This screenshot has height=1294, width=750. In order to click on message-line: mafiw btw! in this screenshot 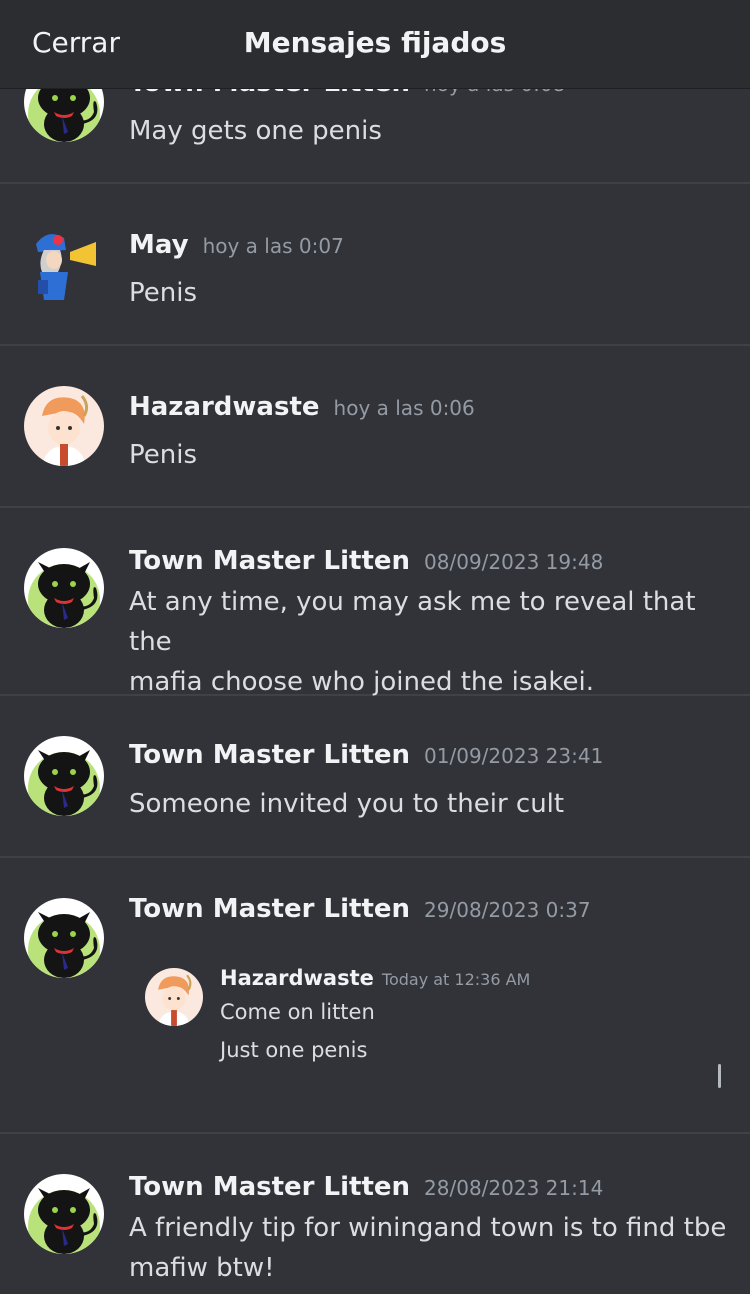, I will do `click(202, 1268)`.